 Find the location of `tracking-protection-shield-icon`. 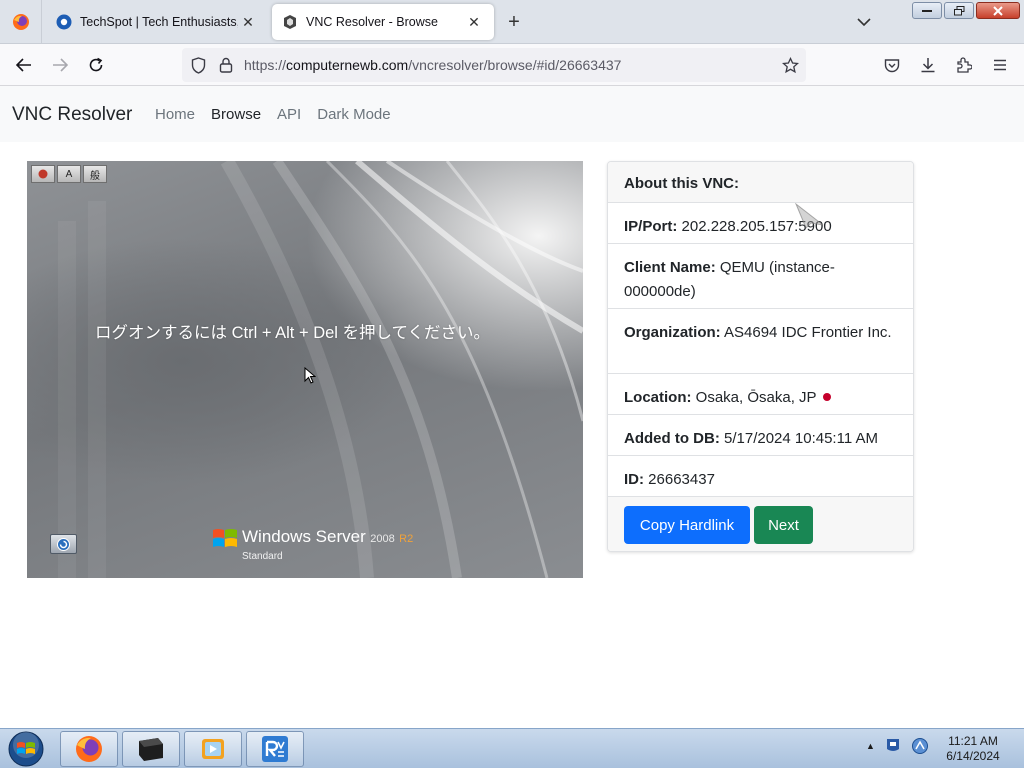

tracking-protection-shield-icon is located at coordinates (198, 65).